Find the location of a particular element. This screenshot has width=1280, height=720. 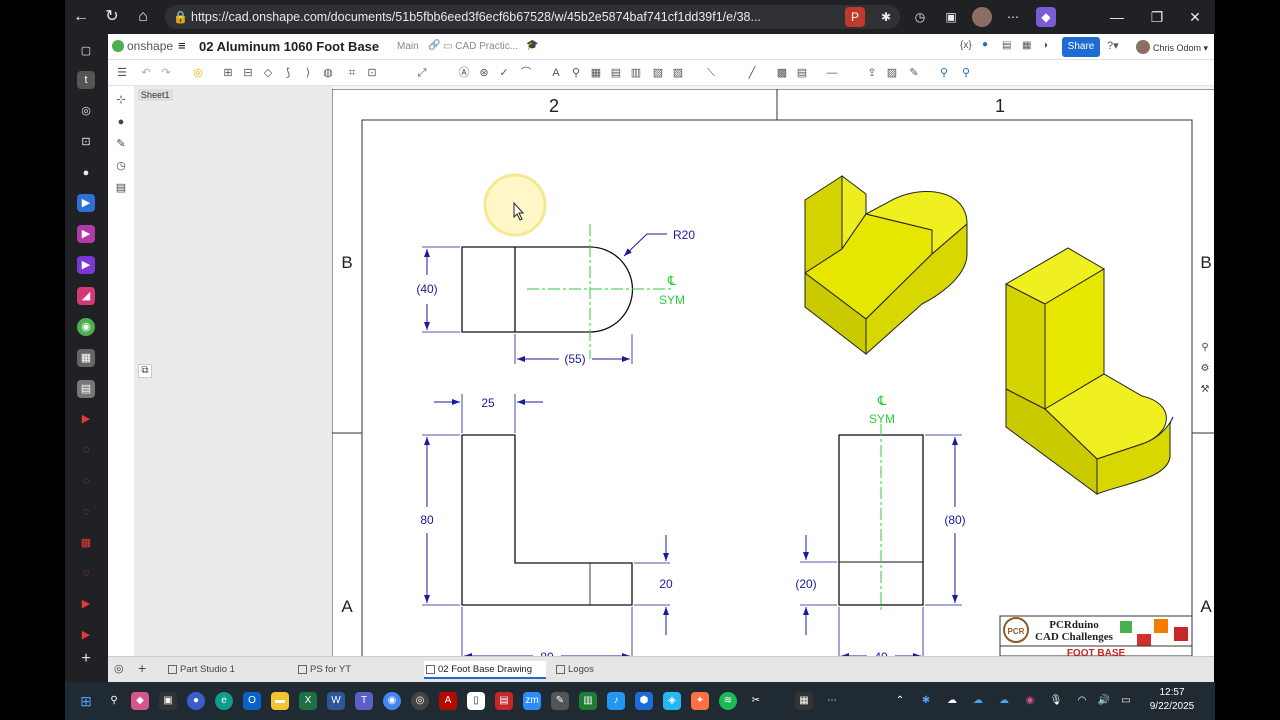

line-weight-icon: — is located at coordinates (832, 73).